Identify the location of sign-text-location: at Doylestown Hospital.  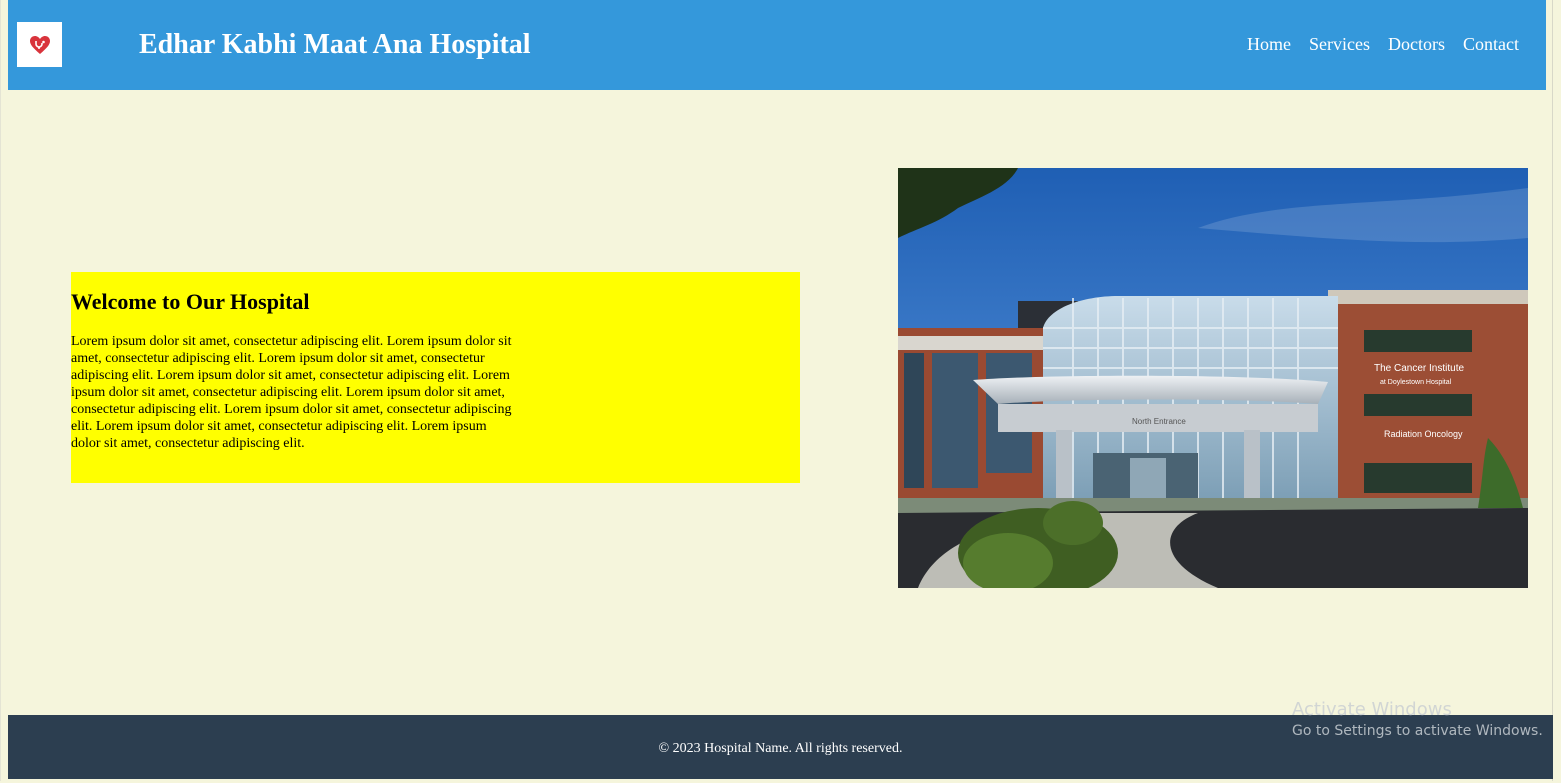
(1416, 382).